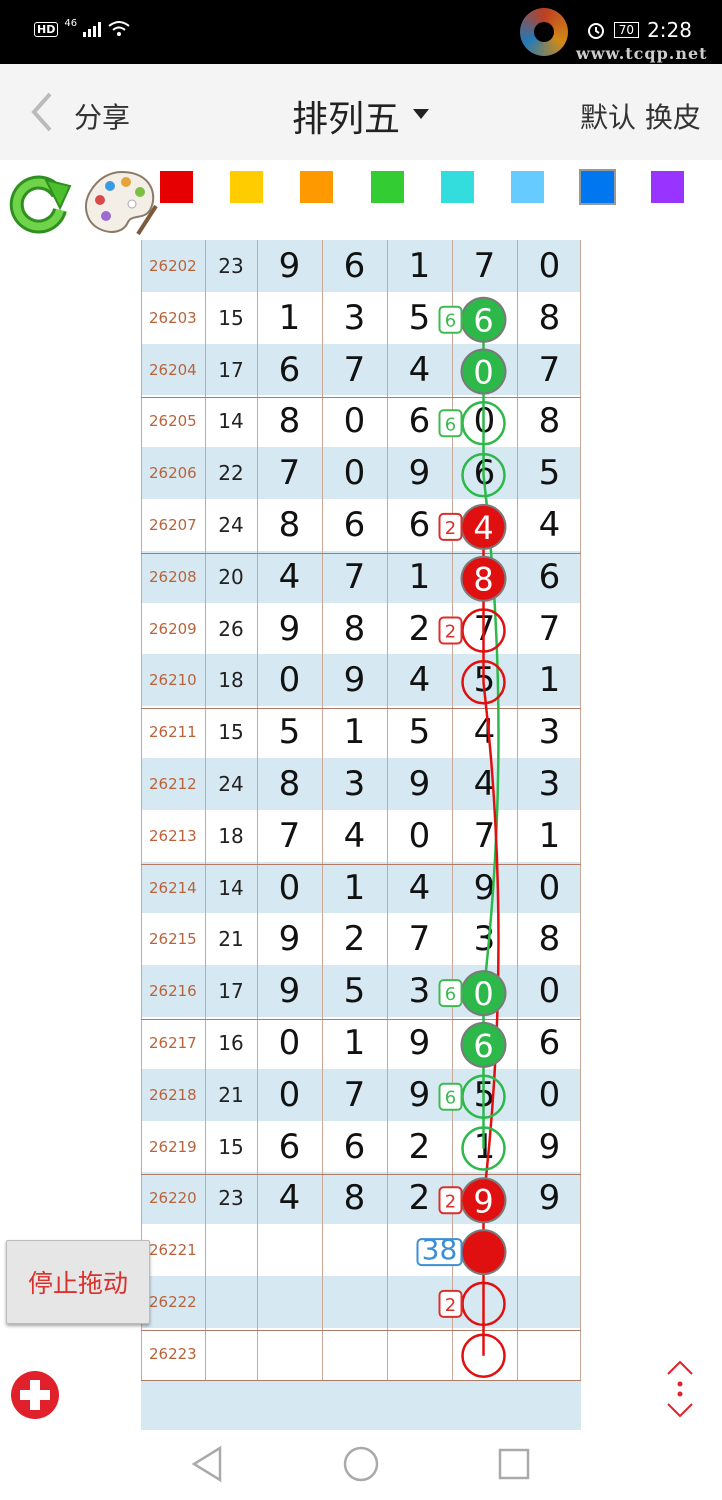  I want to click on back-arrow-icon, so click(44, 112).